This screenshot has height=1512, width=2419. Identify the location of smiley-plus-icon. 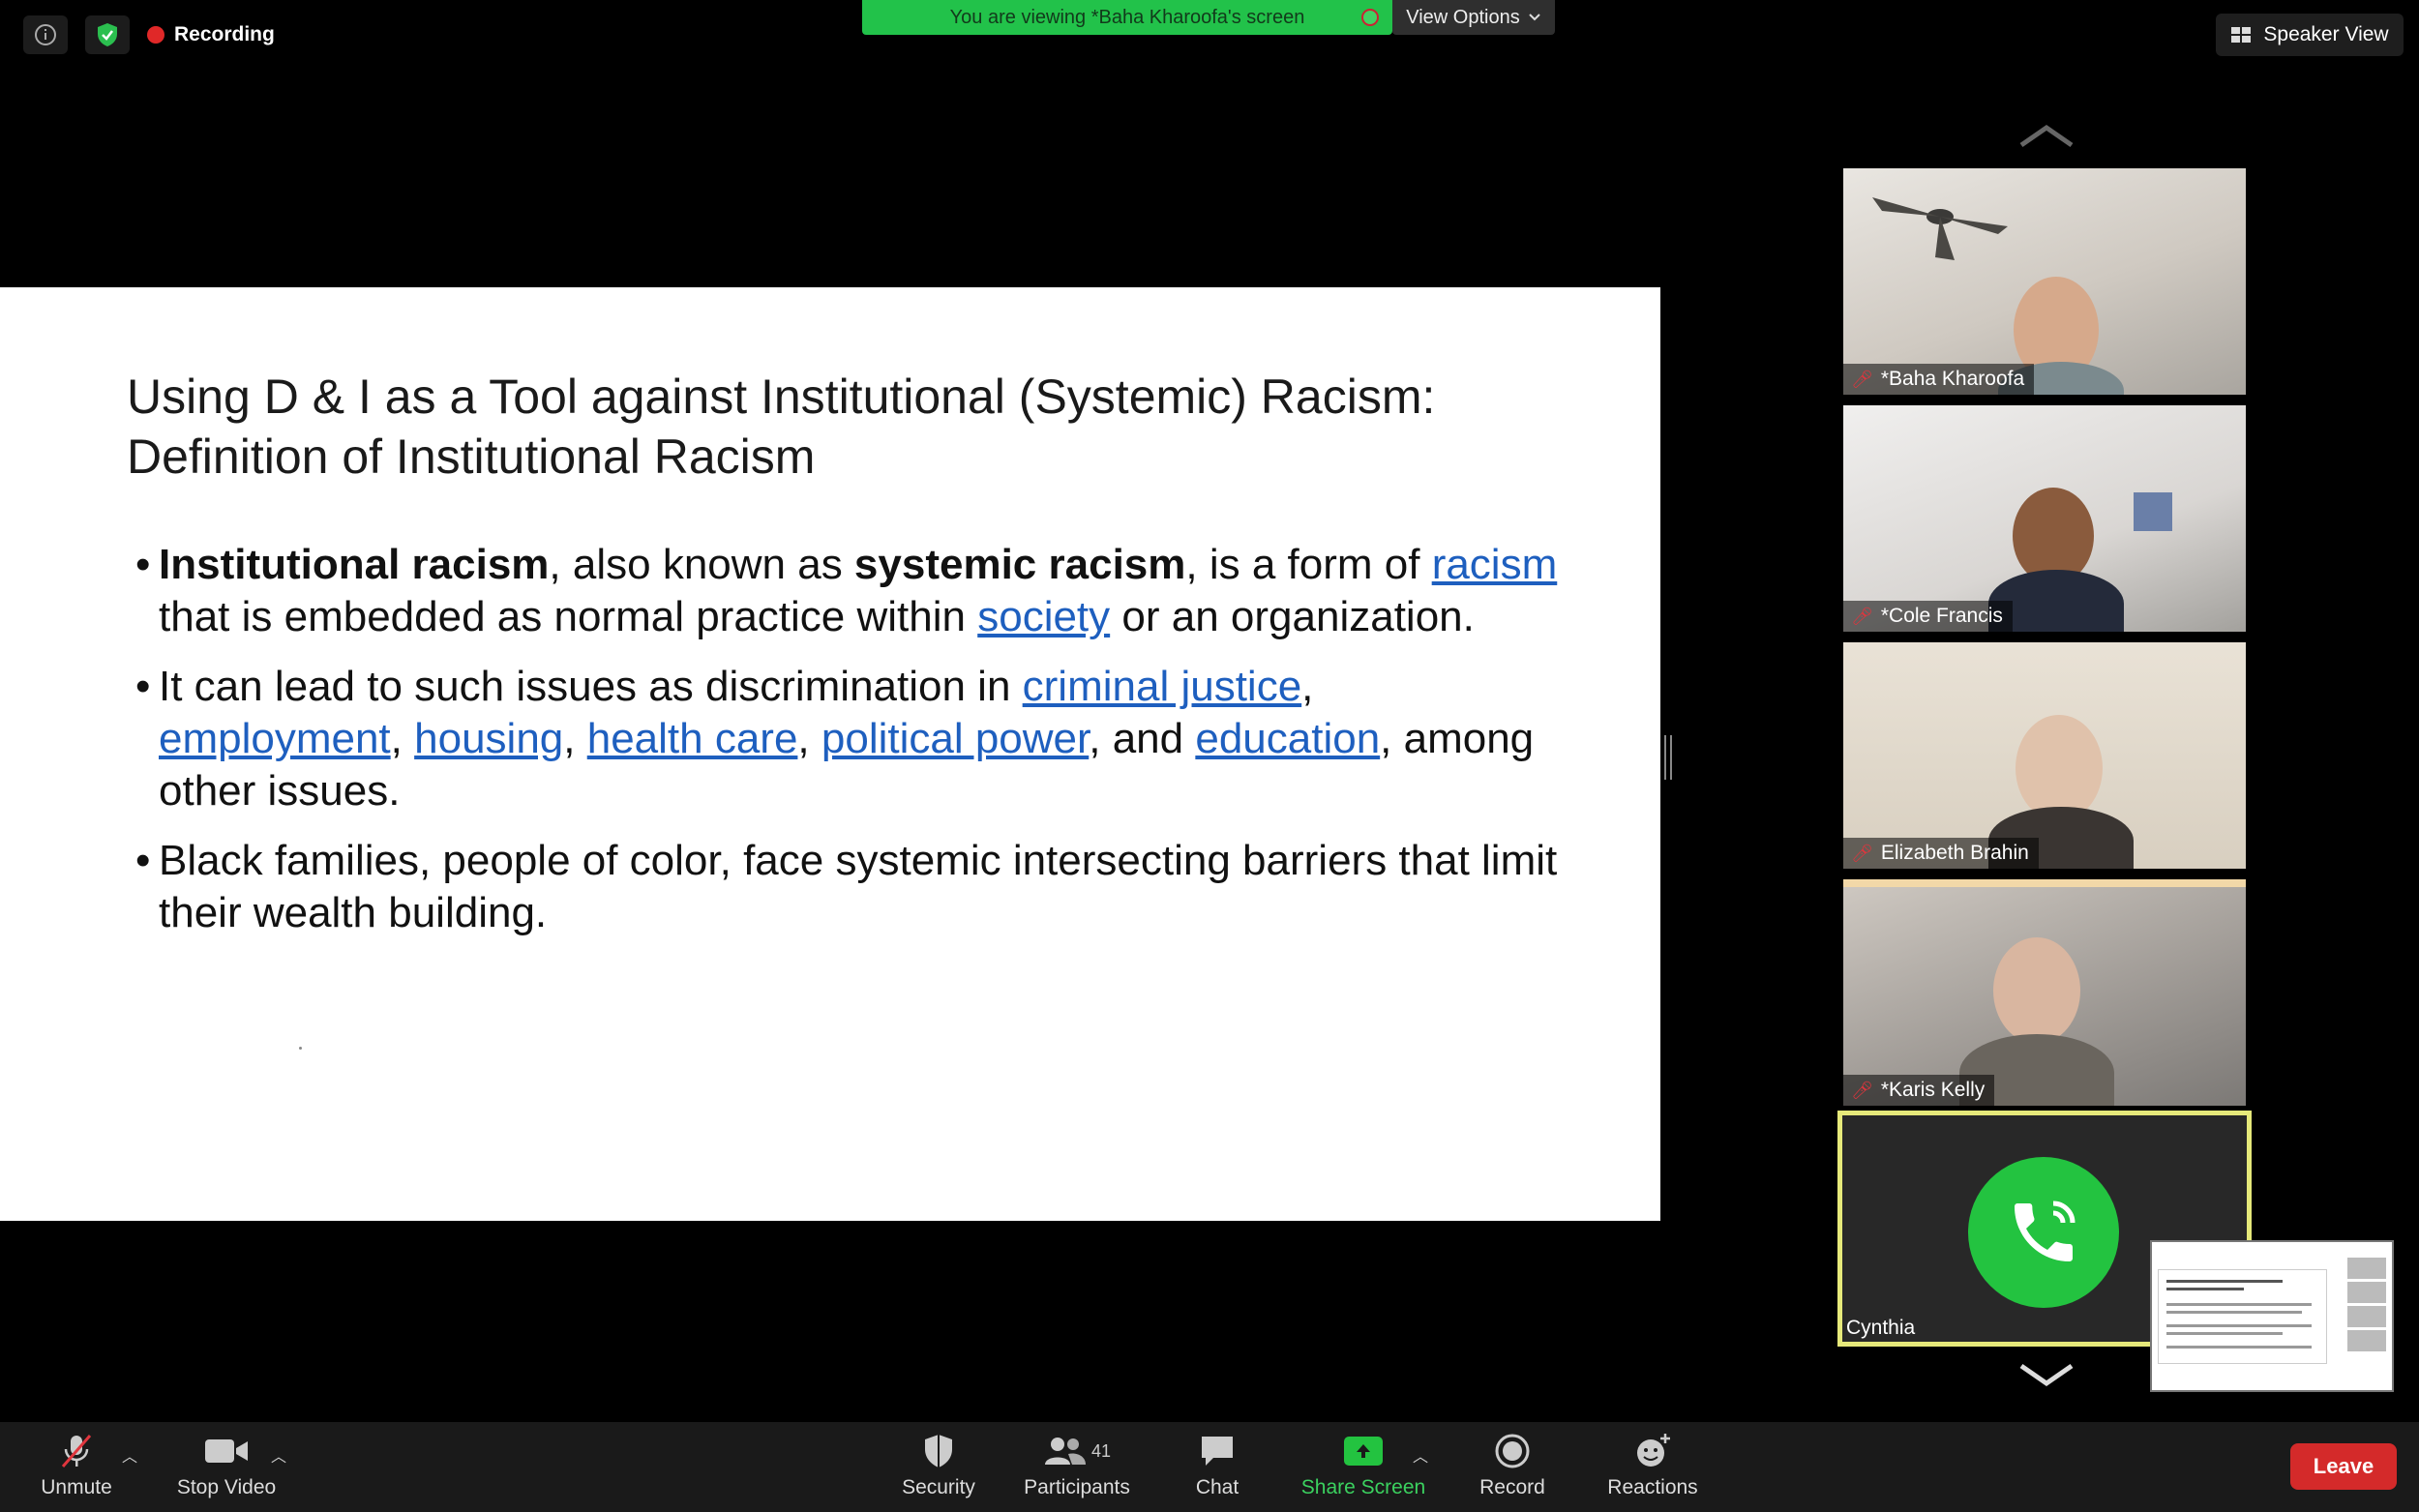
(1654, 1451).